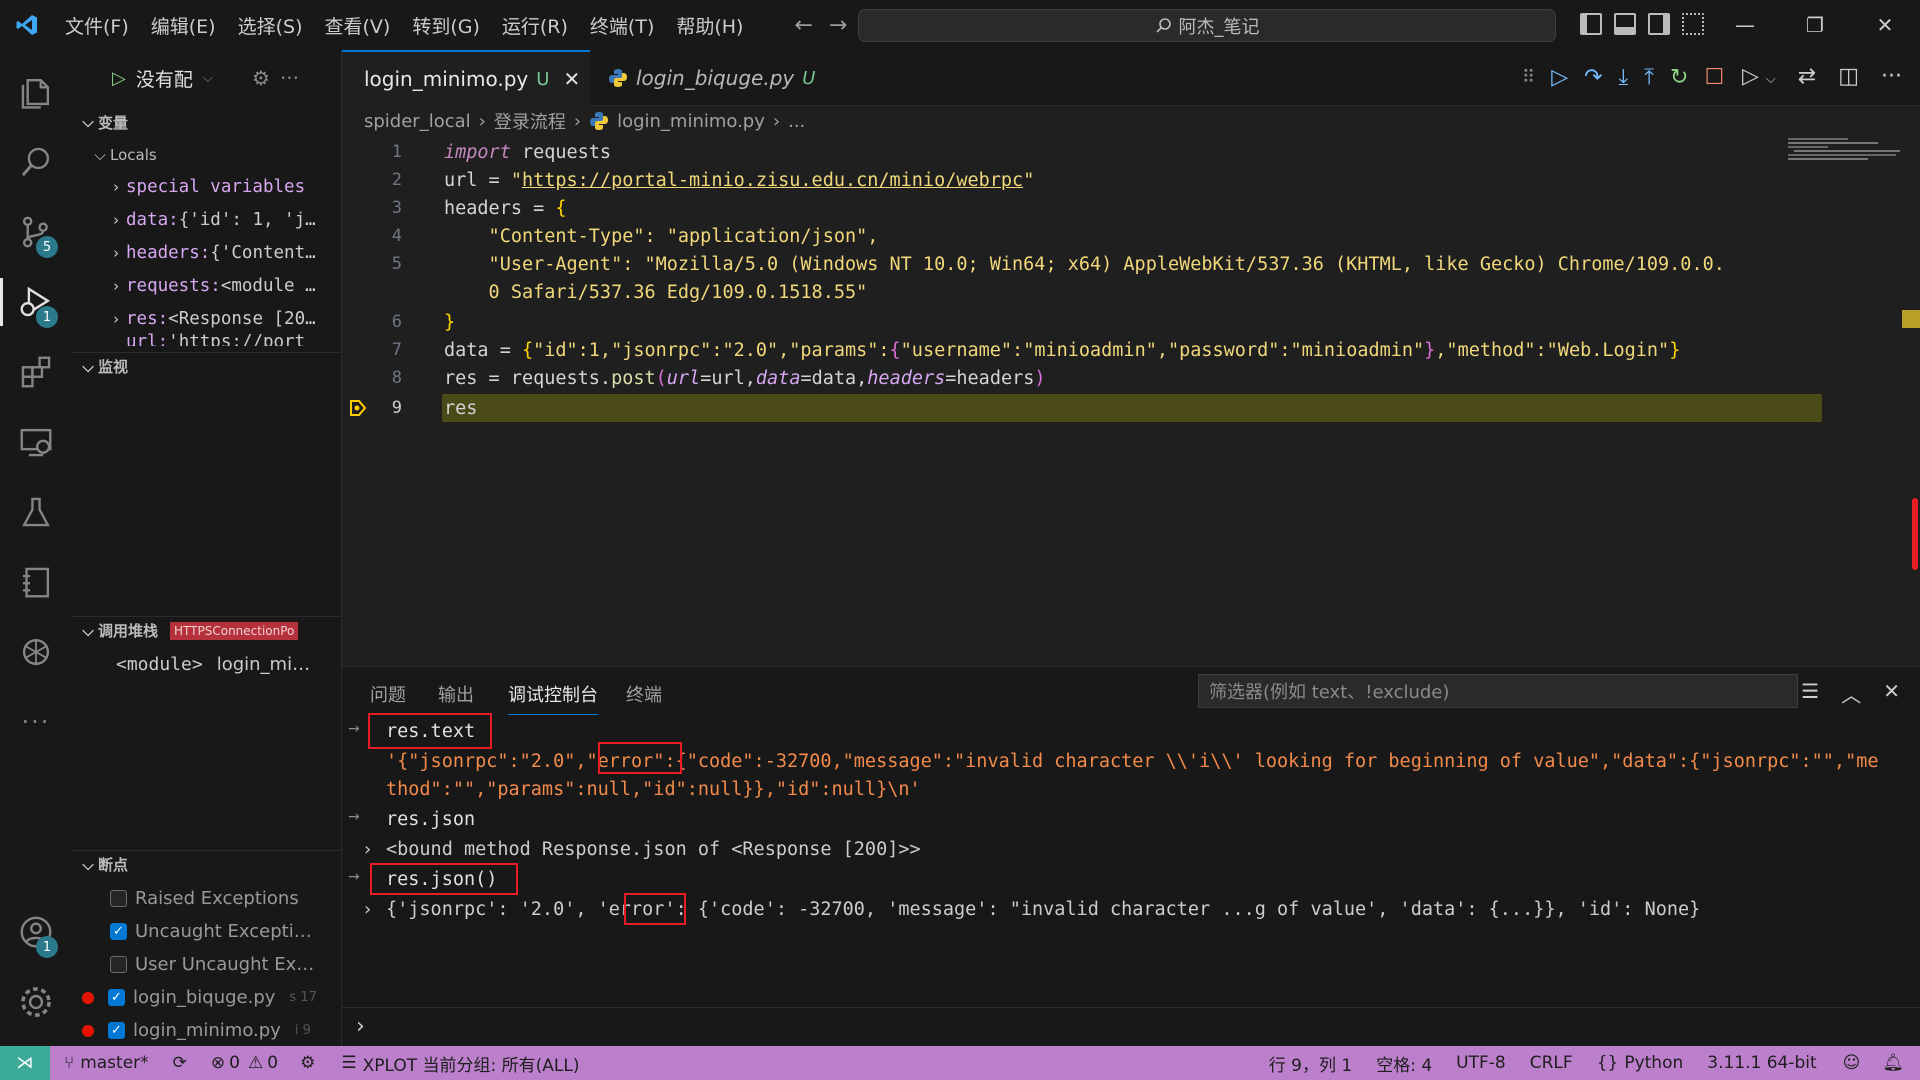 This screenshot has width=1920, height=1080. I want to click on forward-arrow-icon: →, so click(838, 25).